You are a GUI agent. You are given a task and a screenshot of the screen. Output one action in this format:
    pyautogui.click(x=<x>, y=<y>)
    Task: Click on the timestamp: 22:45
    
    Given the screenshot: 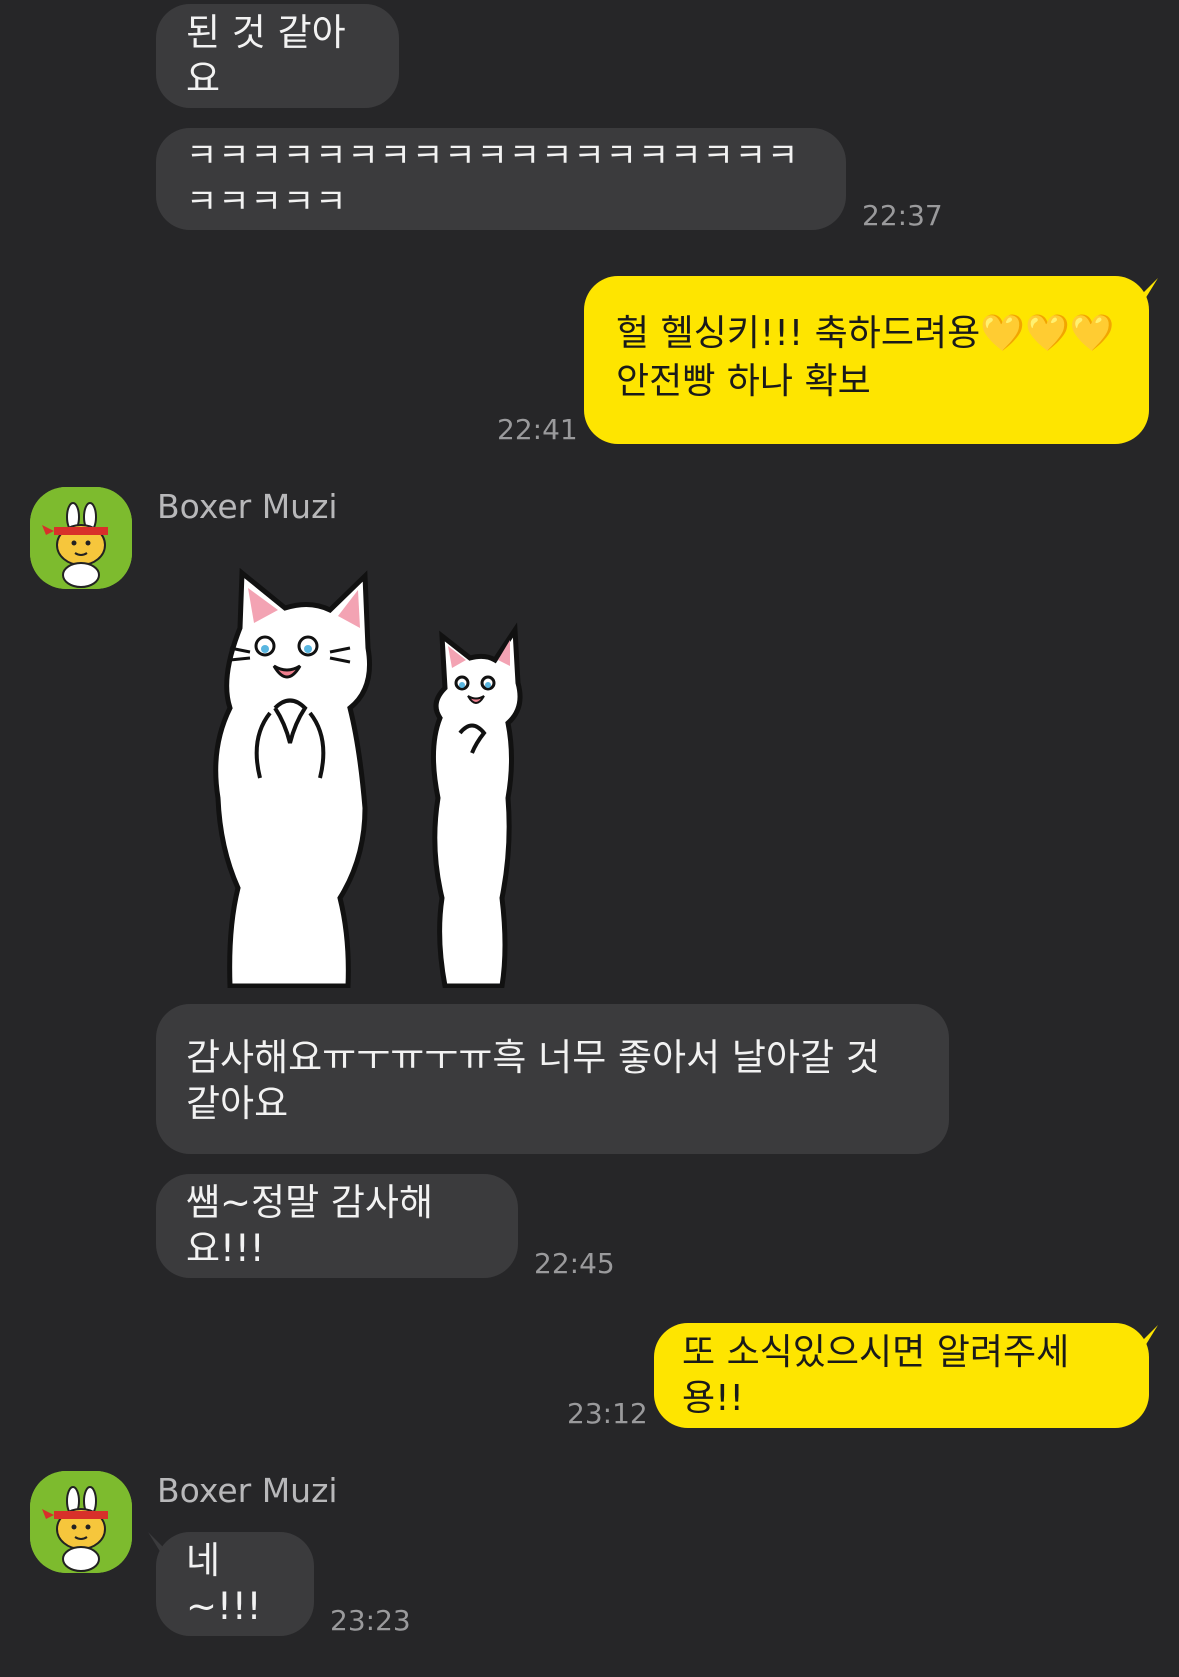 What is the action you would take?
    pyautogui.click(x=574, y=1263)
    